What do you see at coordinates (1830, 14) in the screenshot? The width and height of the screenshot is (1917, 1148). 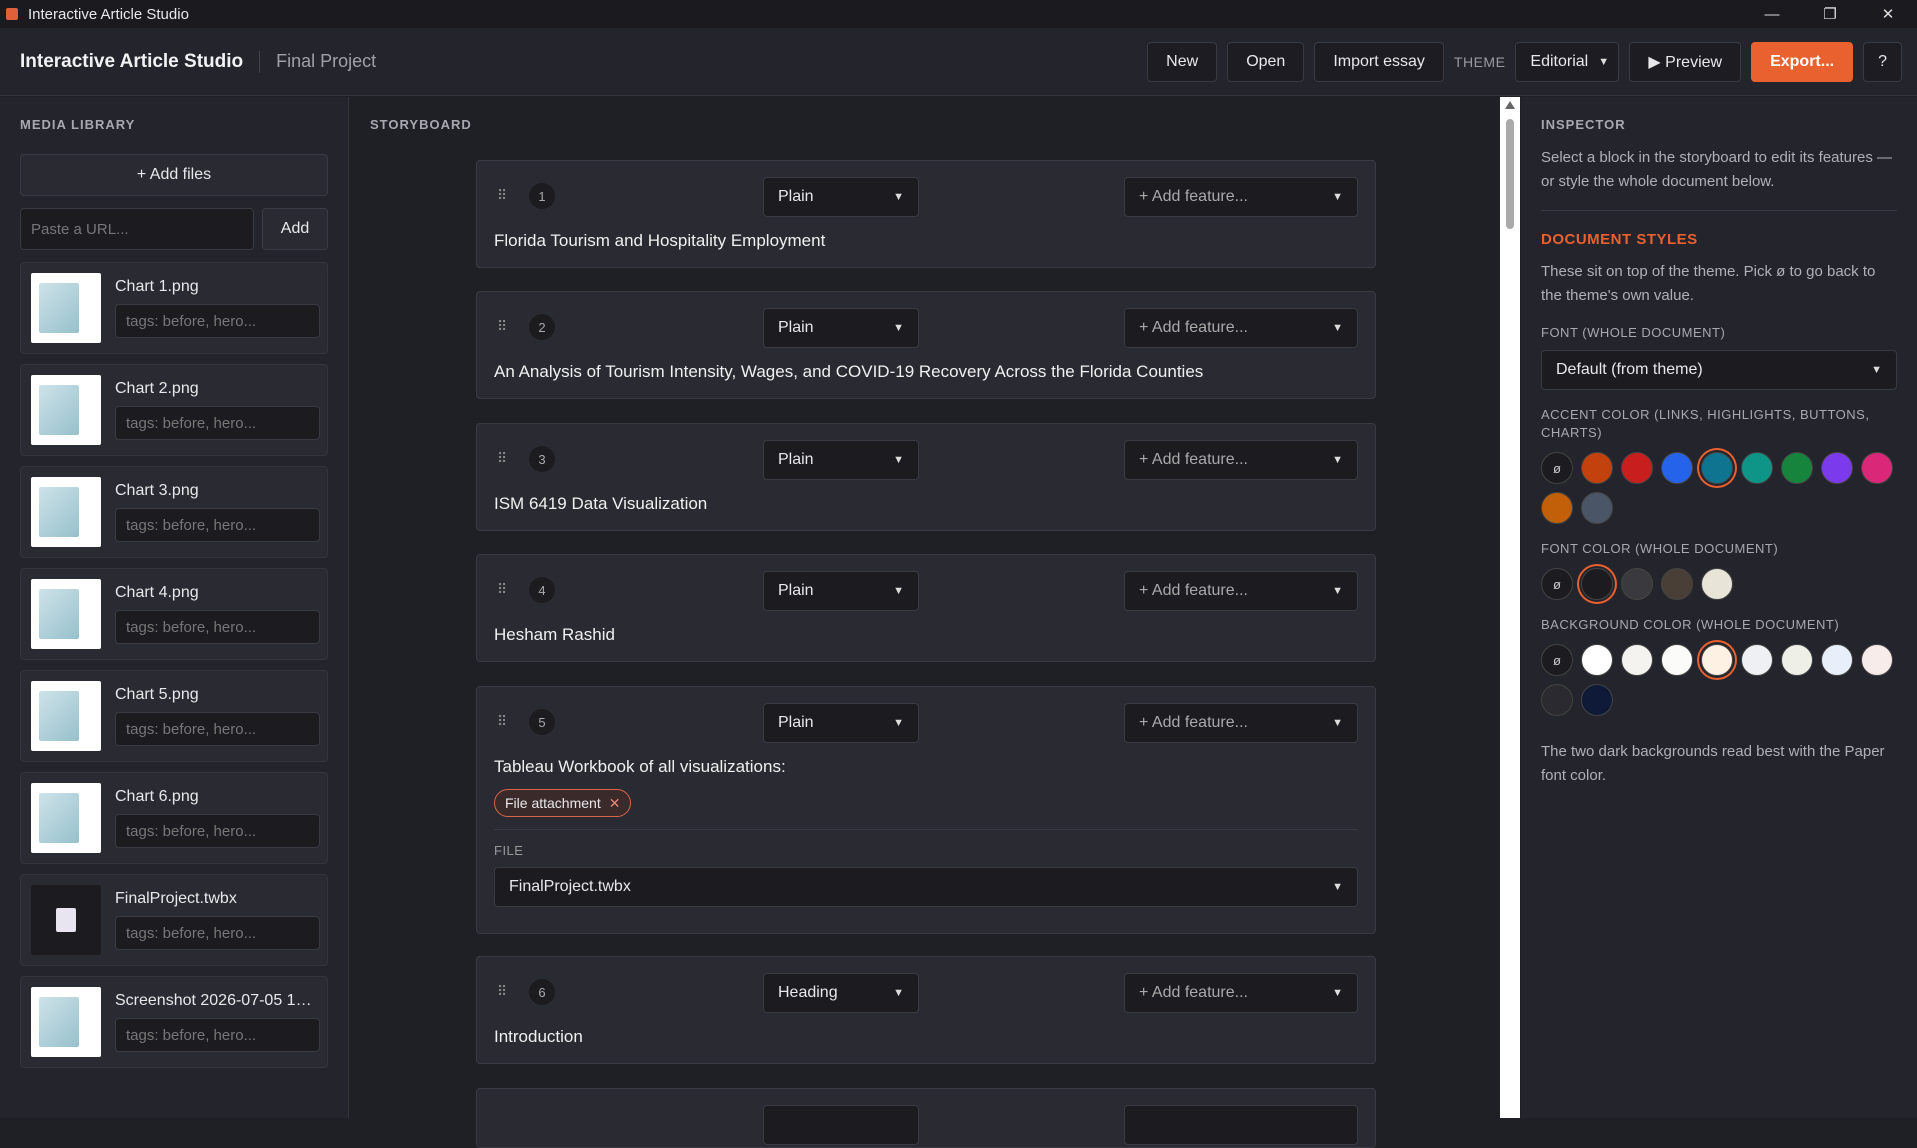 I see `restore-icon: ❐` at bounding box center [1830, 14].